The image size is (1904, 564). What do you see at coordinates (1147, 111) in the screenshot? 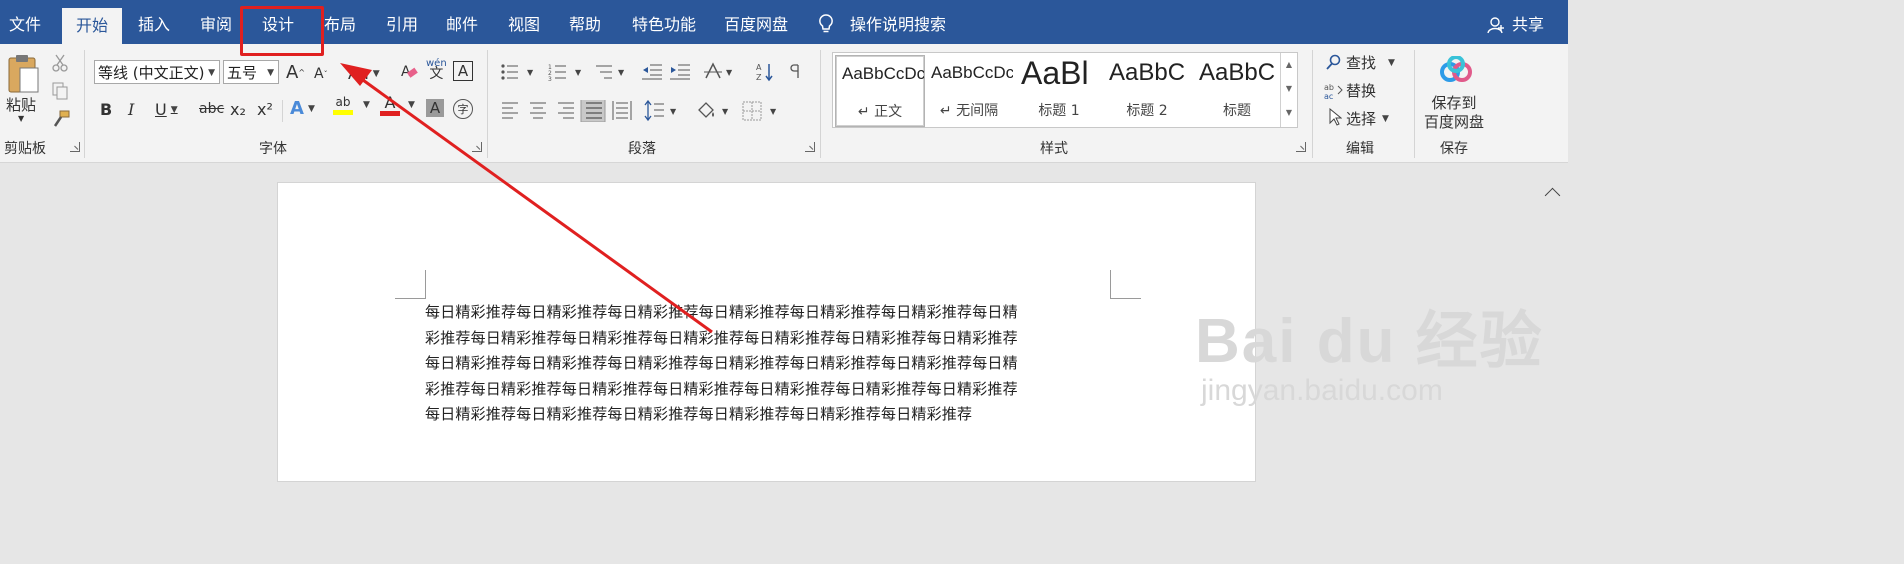
I see `style-name: 标题 2` at bounding box center [1147, 111].